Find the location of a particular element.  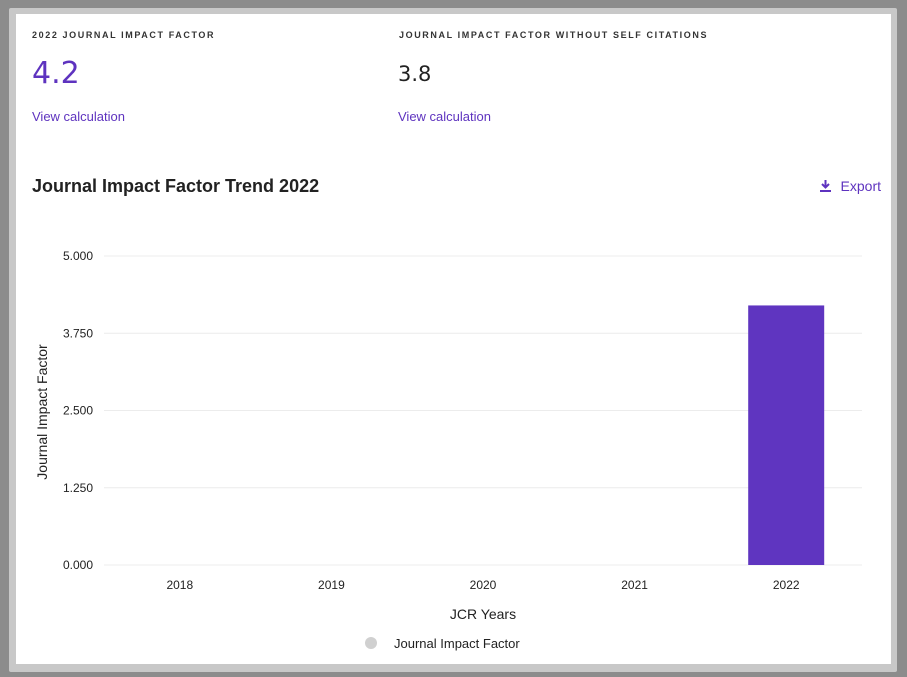

y-tick-label: 5.000 is located at coordinates (78, 256).